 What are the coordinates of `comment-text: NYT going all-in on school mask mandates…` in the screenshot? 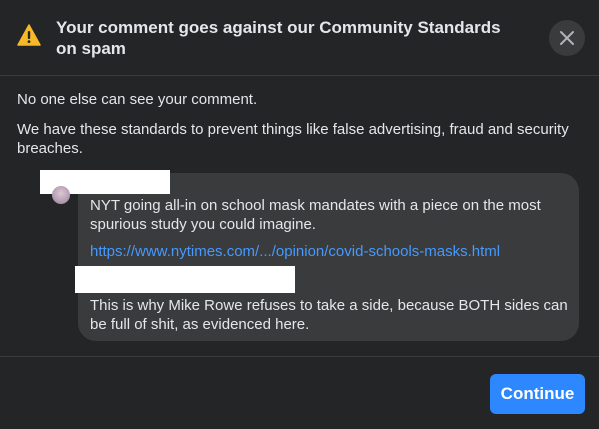 It's located at (315, 215).